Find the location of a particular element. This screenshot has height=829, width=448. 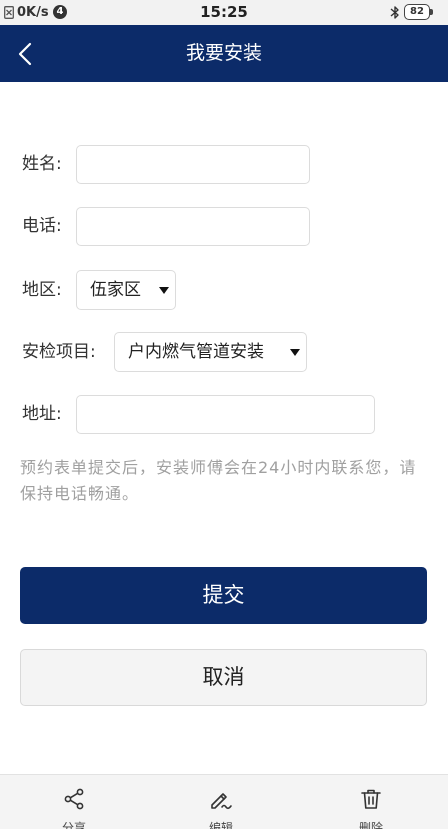

chevron-left-icon is located at coordinates (25, 53).